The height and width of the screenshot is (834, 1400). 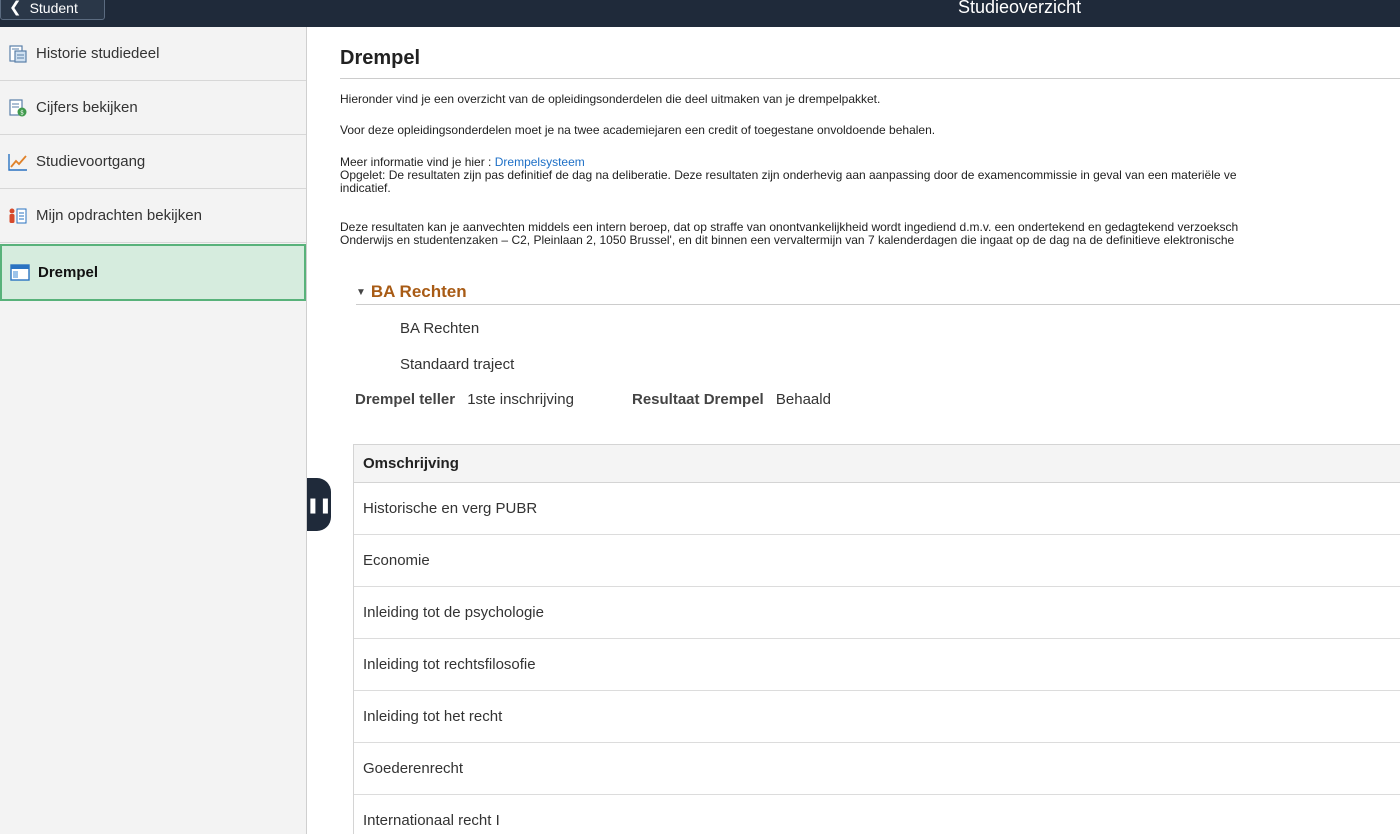 I want to click on collapse-triangle-icon: ▼, so click(x=361, y=292).